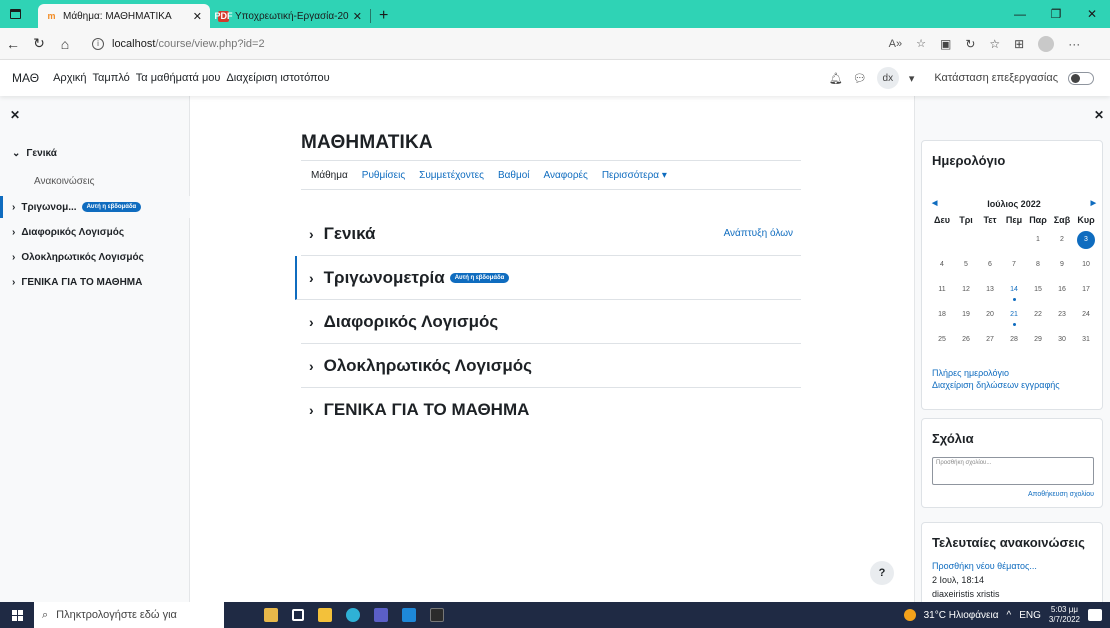 This screenshot has width=1110, height=628. Describe the element at coordinates (1074, 44) in the screenshot. I see `more-menu-icon: ···` at that location.